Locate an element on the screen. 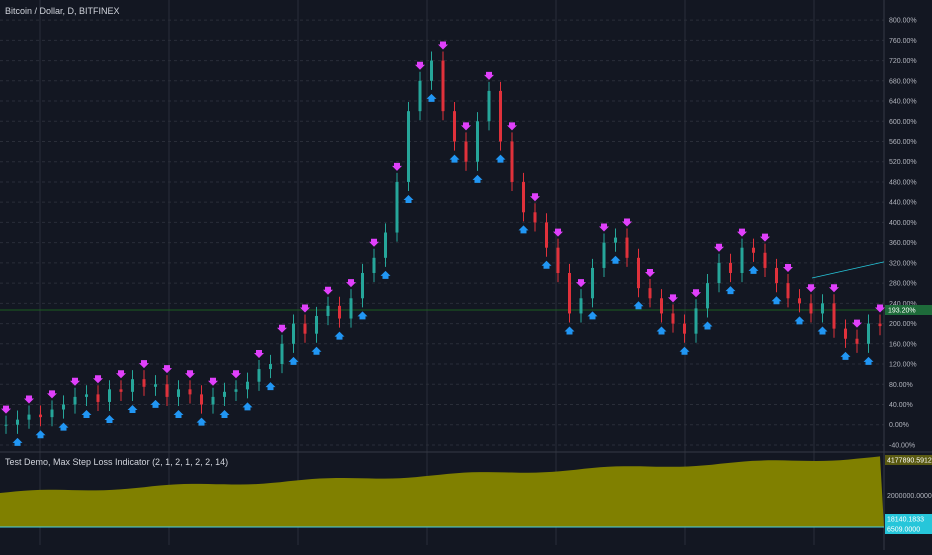  symbol-title: Bitcoin / Dollar, D, BITFINEX is located at coordinates (62, 11).